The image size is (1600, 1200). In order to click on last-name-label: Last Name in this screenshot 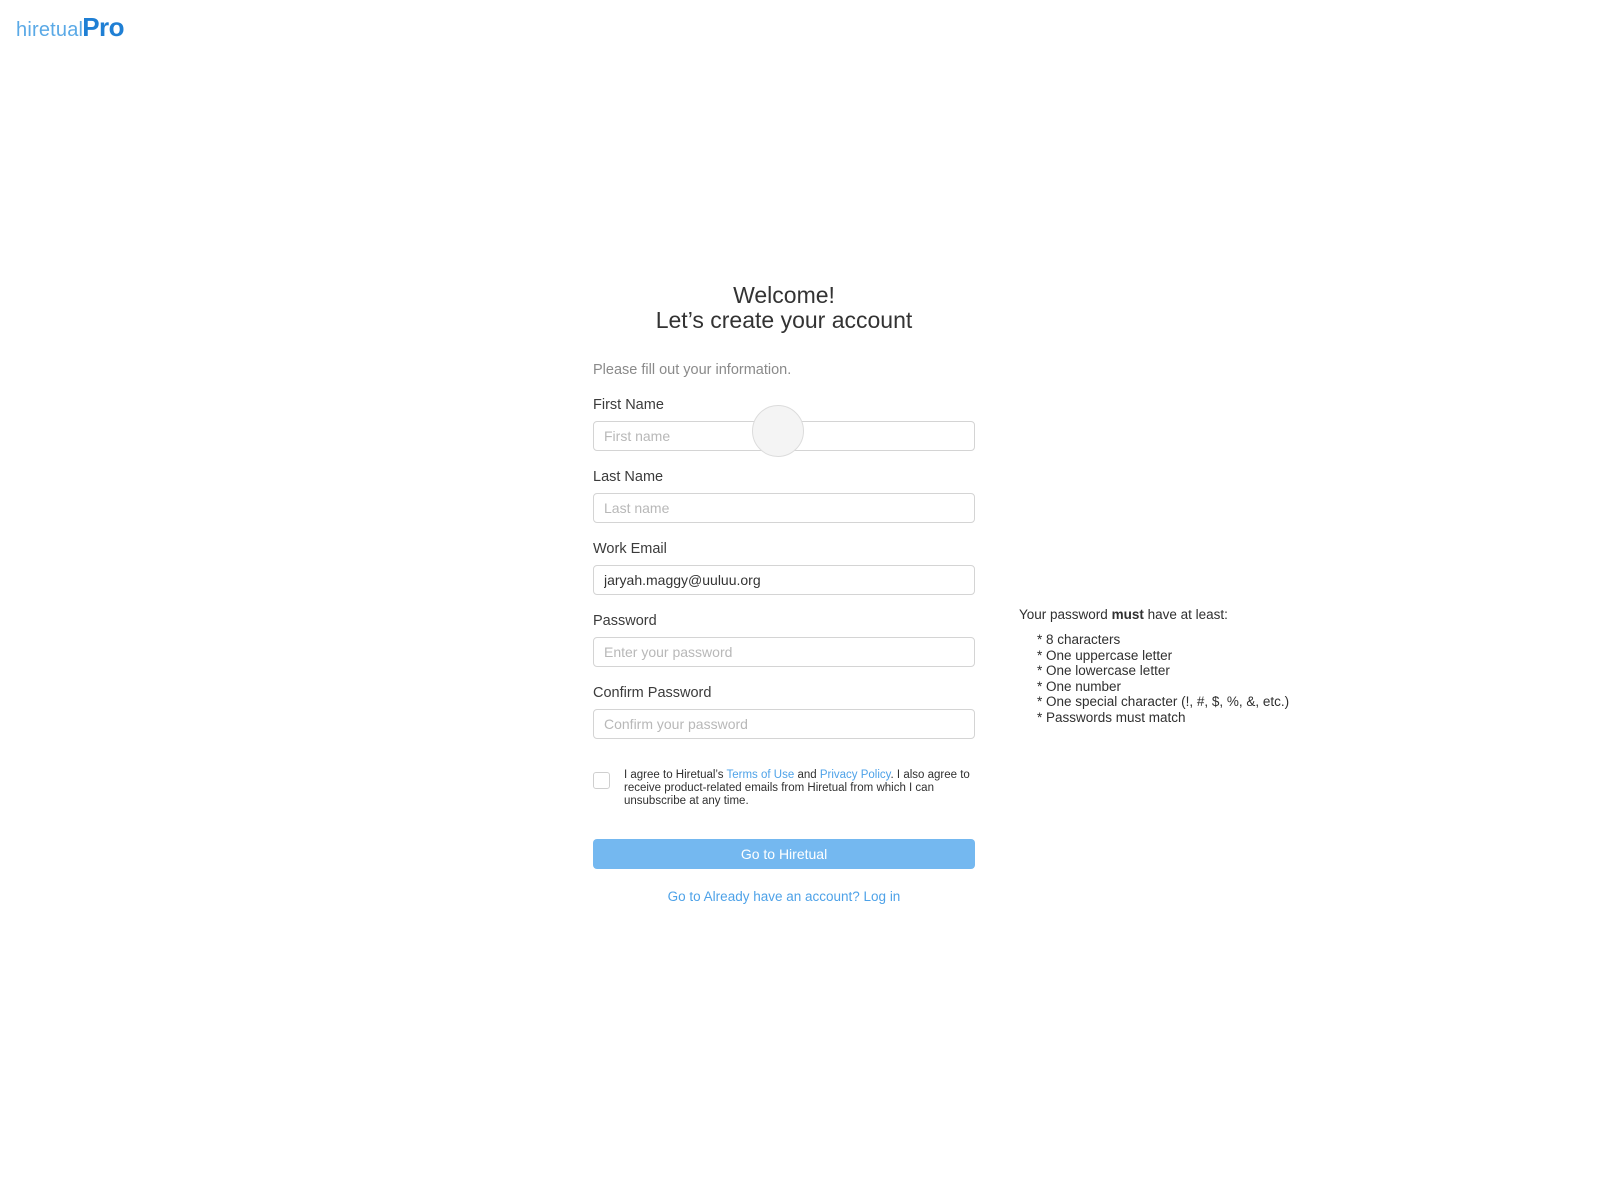, I will do `click(628, 477)`.